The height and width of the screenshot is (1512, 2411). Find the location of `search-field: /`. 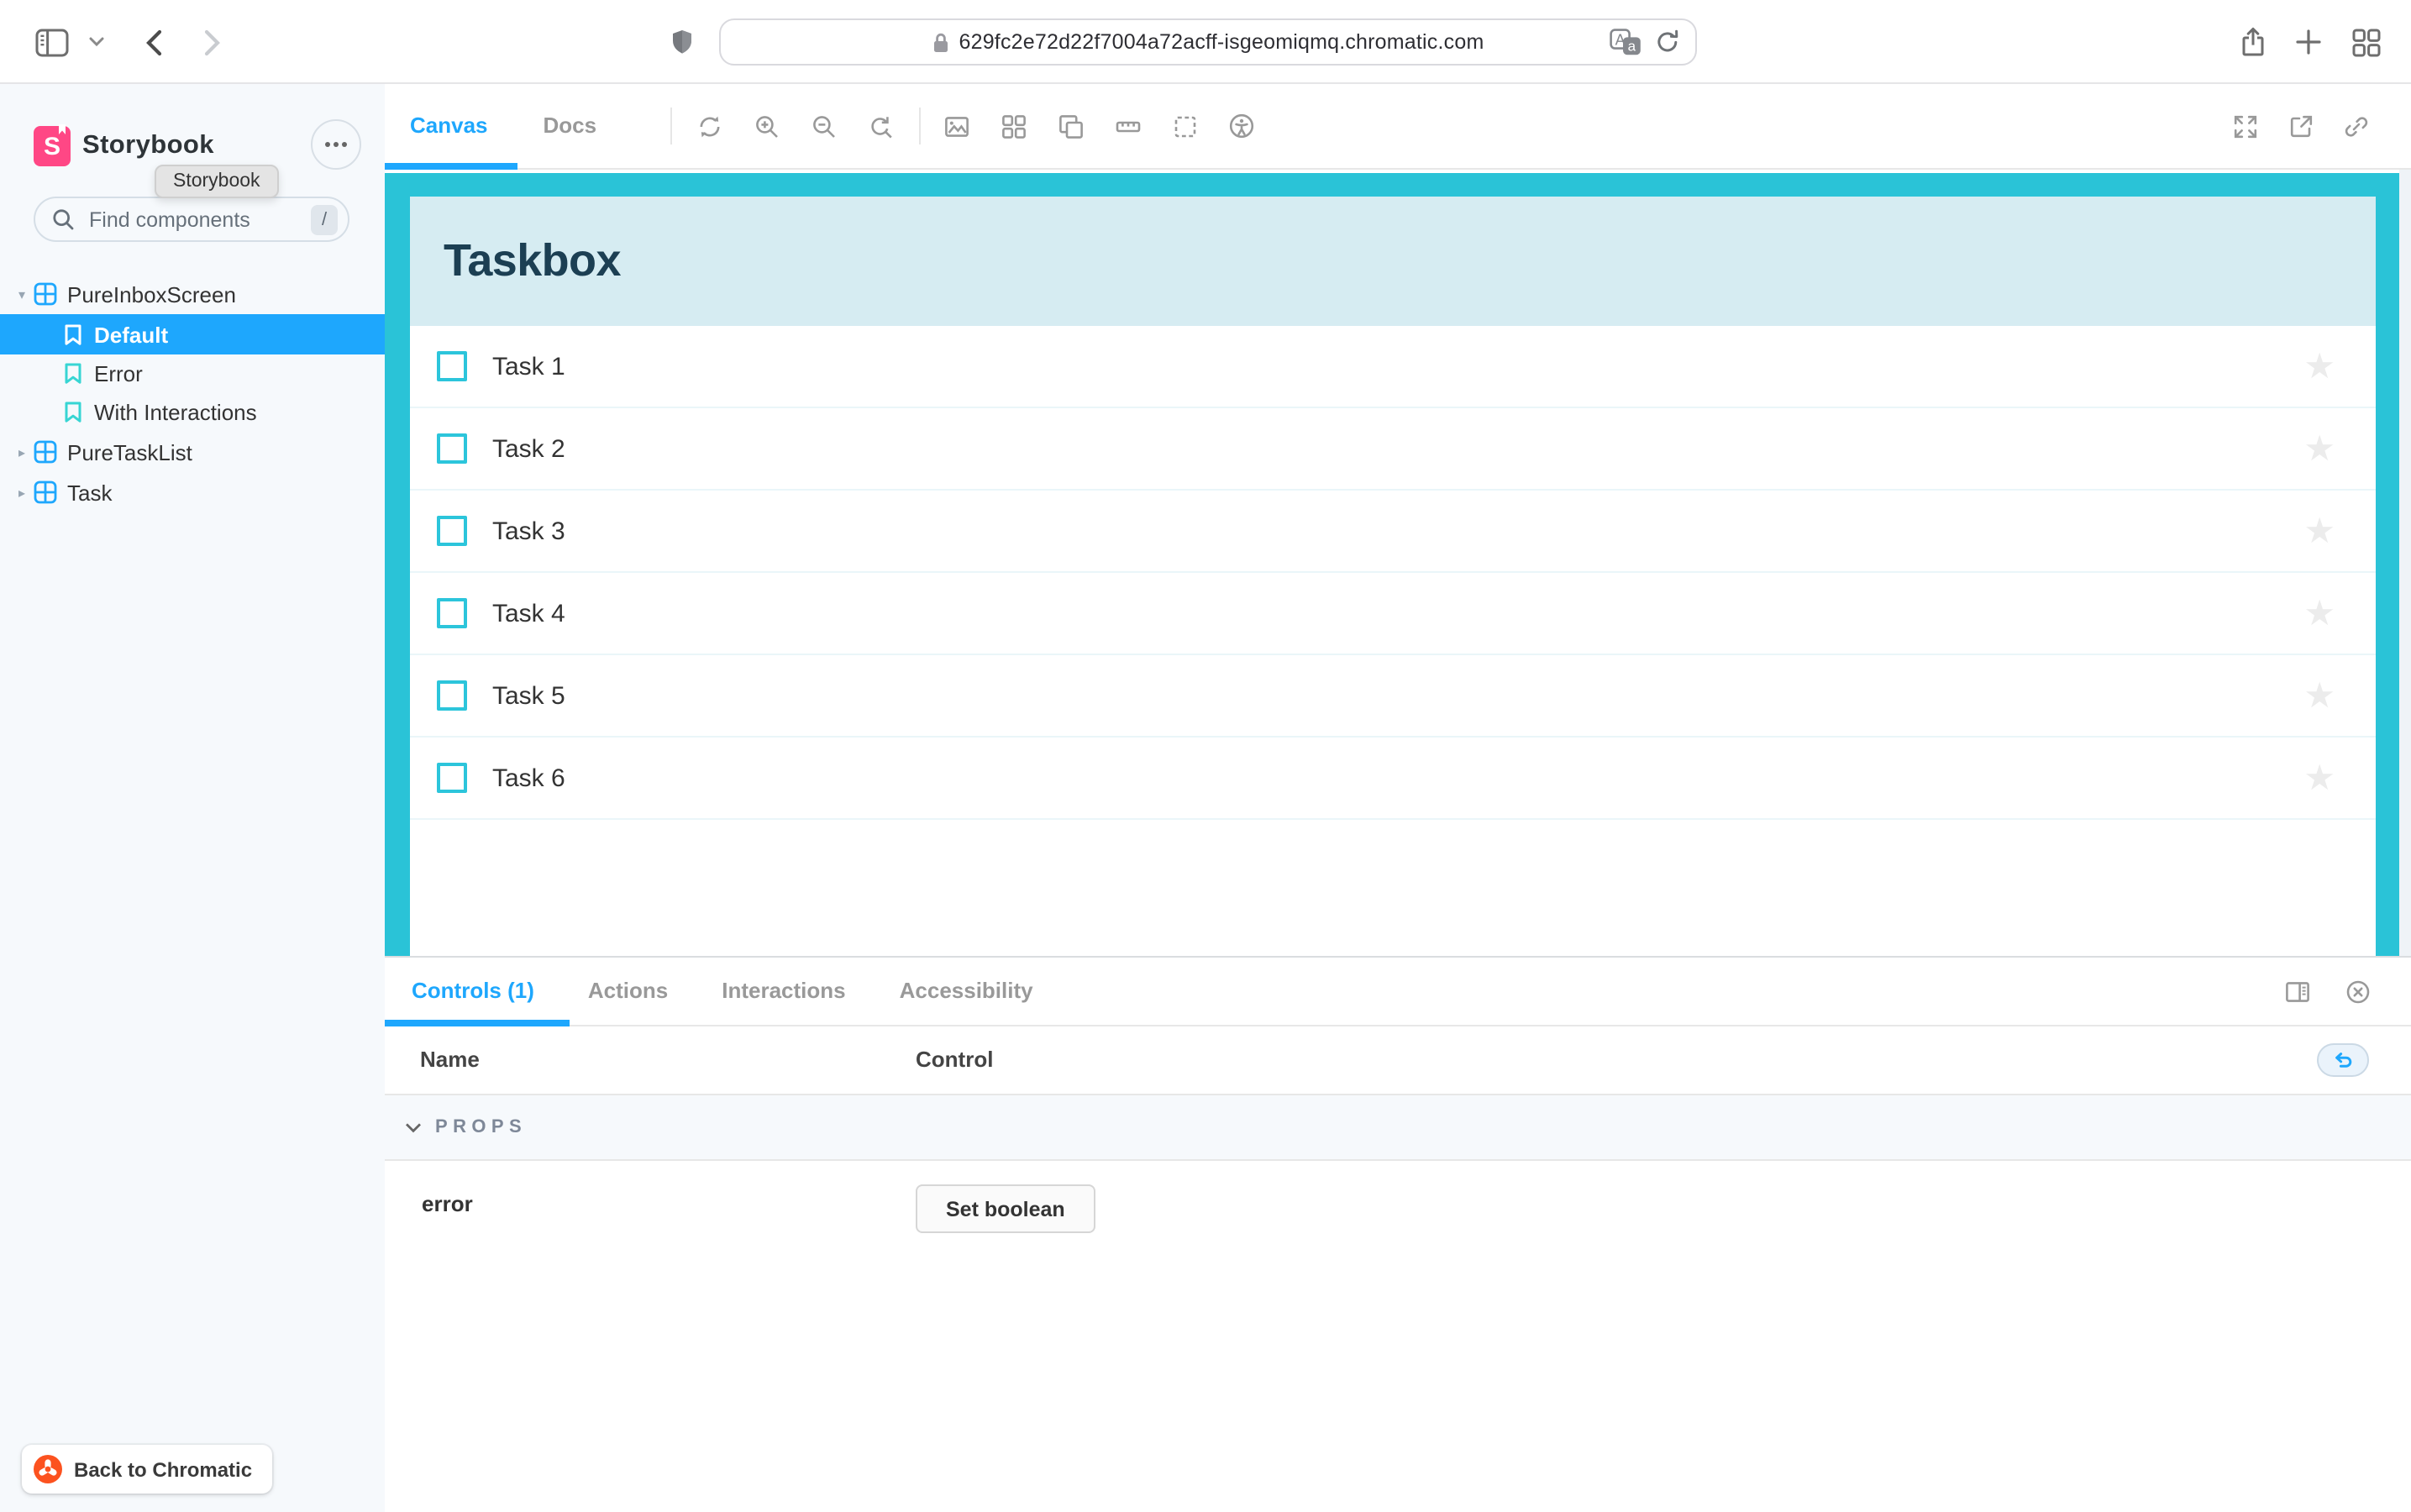

search-field: / is located at coordinates (191, 219).